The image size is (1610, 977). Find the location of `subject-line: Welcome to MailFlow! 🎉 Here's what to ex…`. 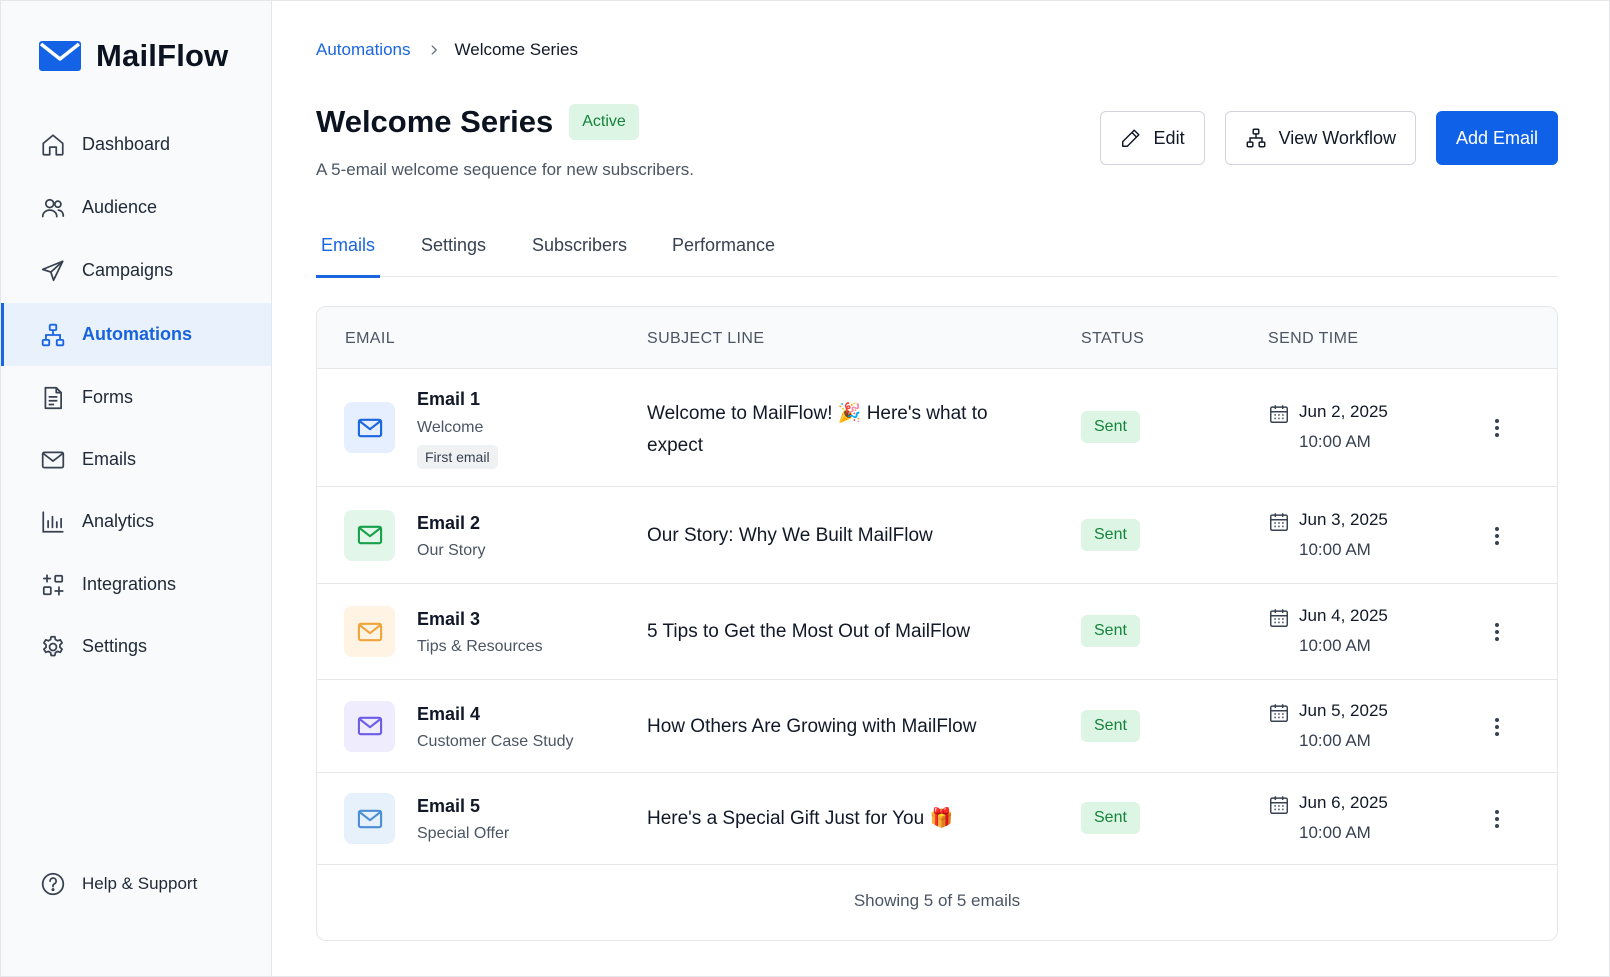

subject-line: Welcome to MailFlow! 🎉 Here's what to ex… is located at coordinates (817, 429).